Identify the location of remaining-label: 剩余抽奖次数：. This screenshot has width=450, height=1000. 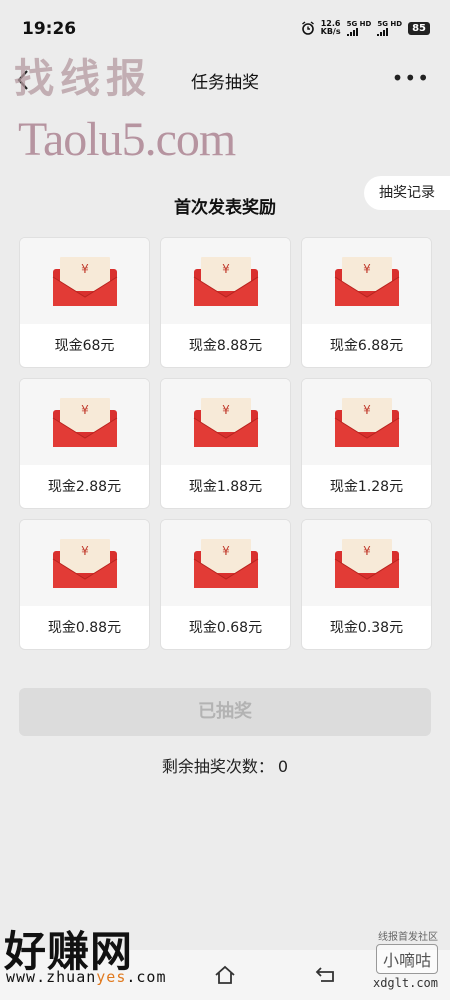
(217, 766).